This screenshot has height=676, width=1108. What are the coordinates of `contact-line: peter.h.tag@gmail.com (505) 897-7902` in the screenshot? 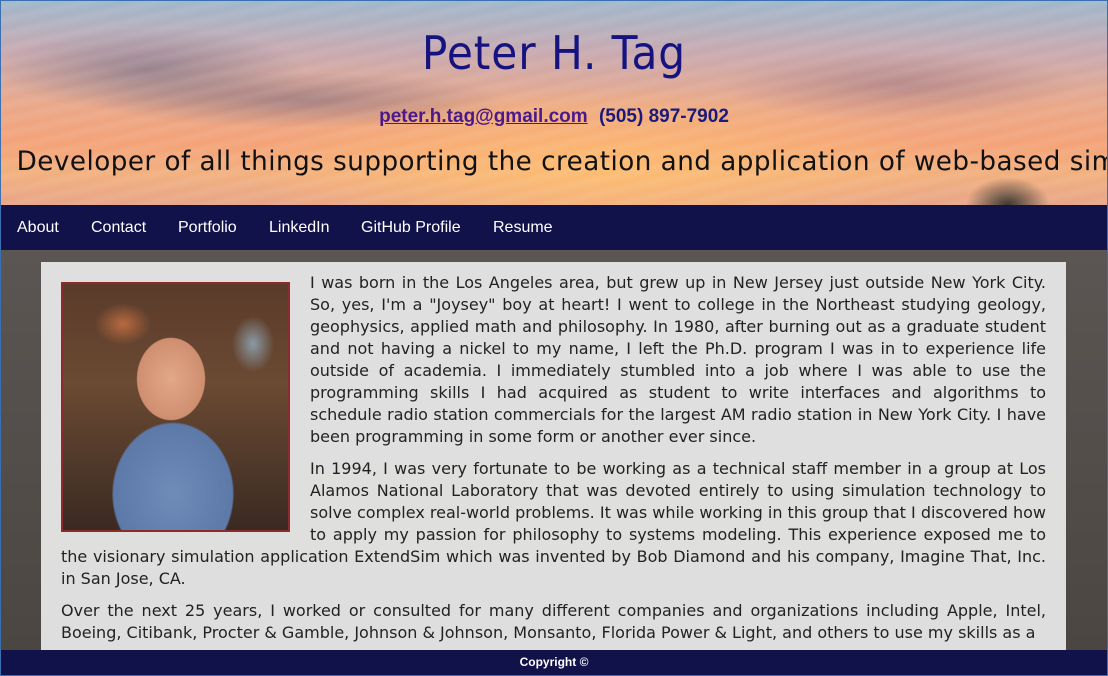 It's located at (554, 117).